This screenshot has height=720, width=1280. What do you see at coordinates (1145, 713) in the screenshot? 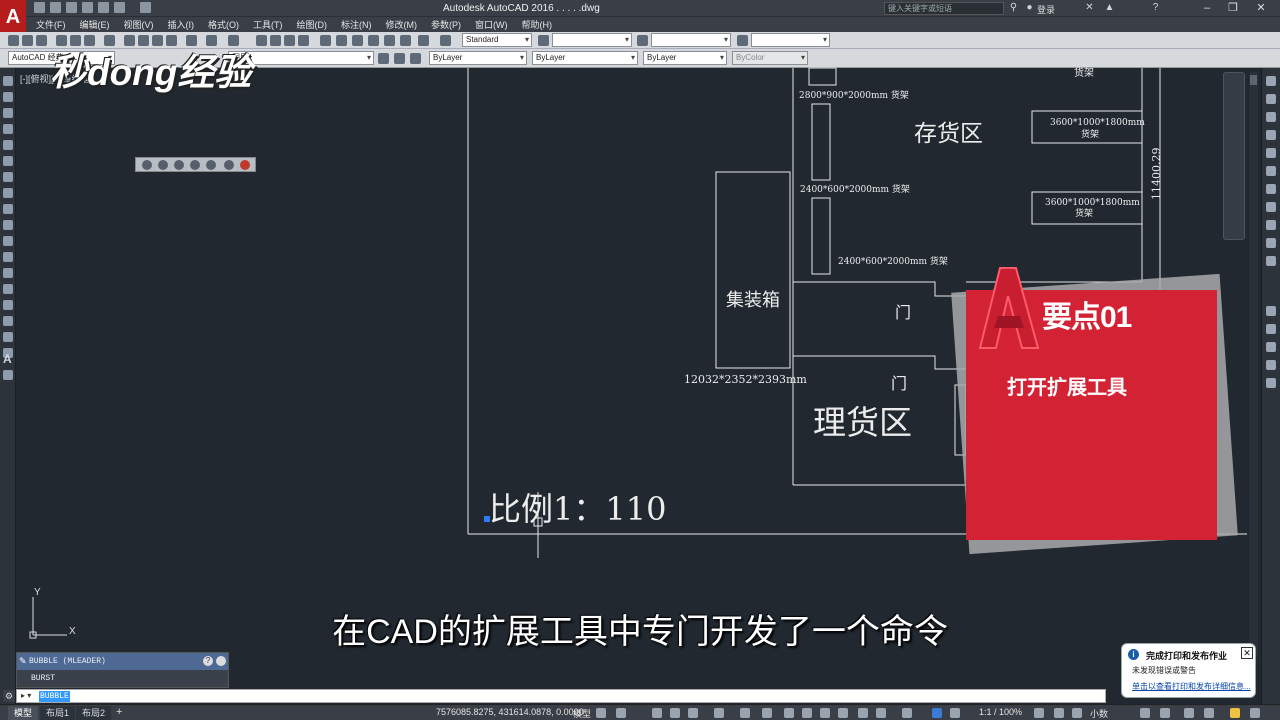
I see `quick-properties-icon` at bounding box center [1145, 713].